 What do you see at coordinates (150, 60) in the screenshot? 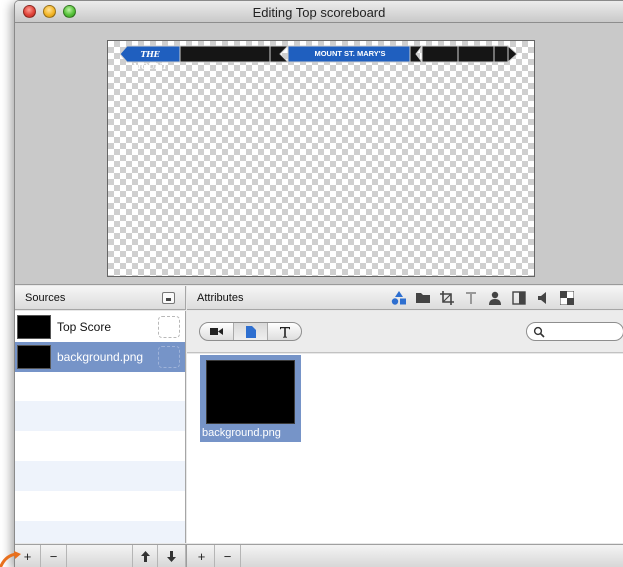
I see `scoreboard-logo-text: THE MOUNT` at bounding box center [150, 60].